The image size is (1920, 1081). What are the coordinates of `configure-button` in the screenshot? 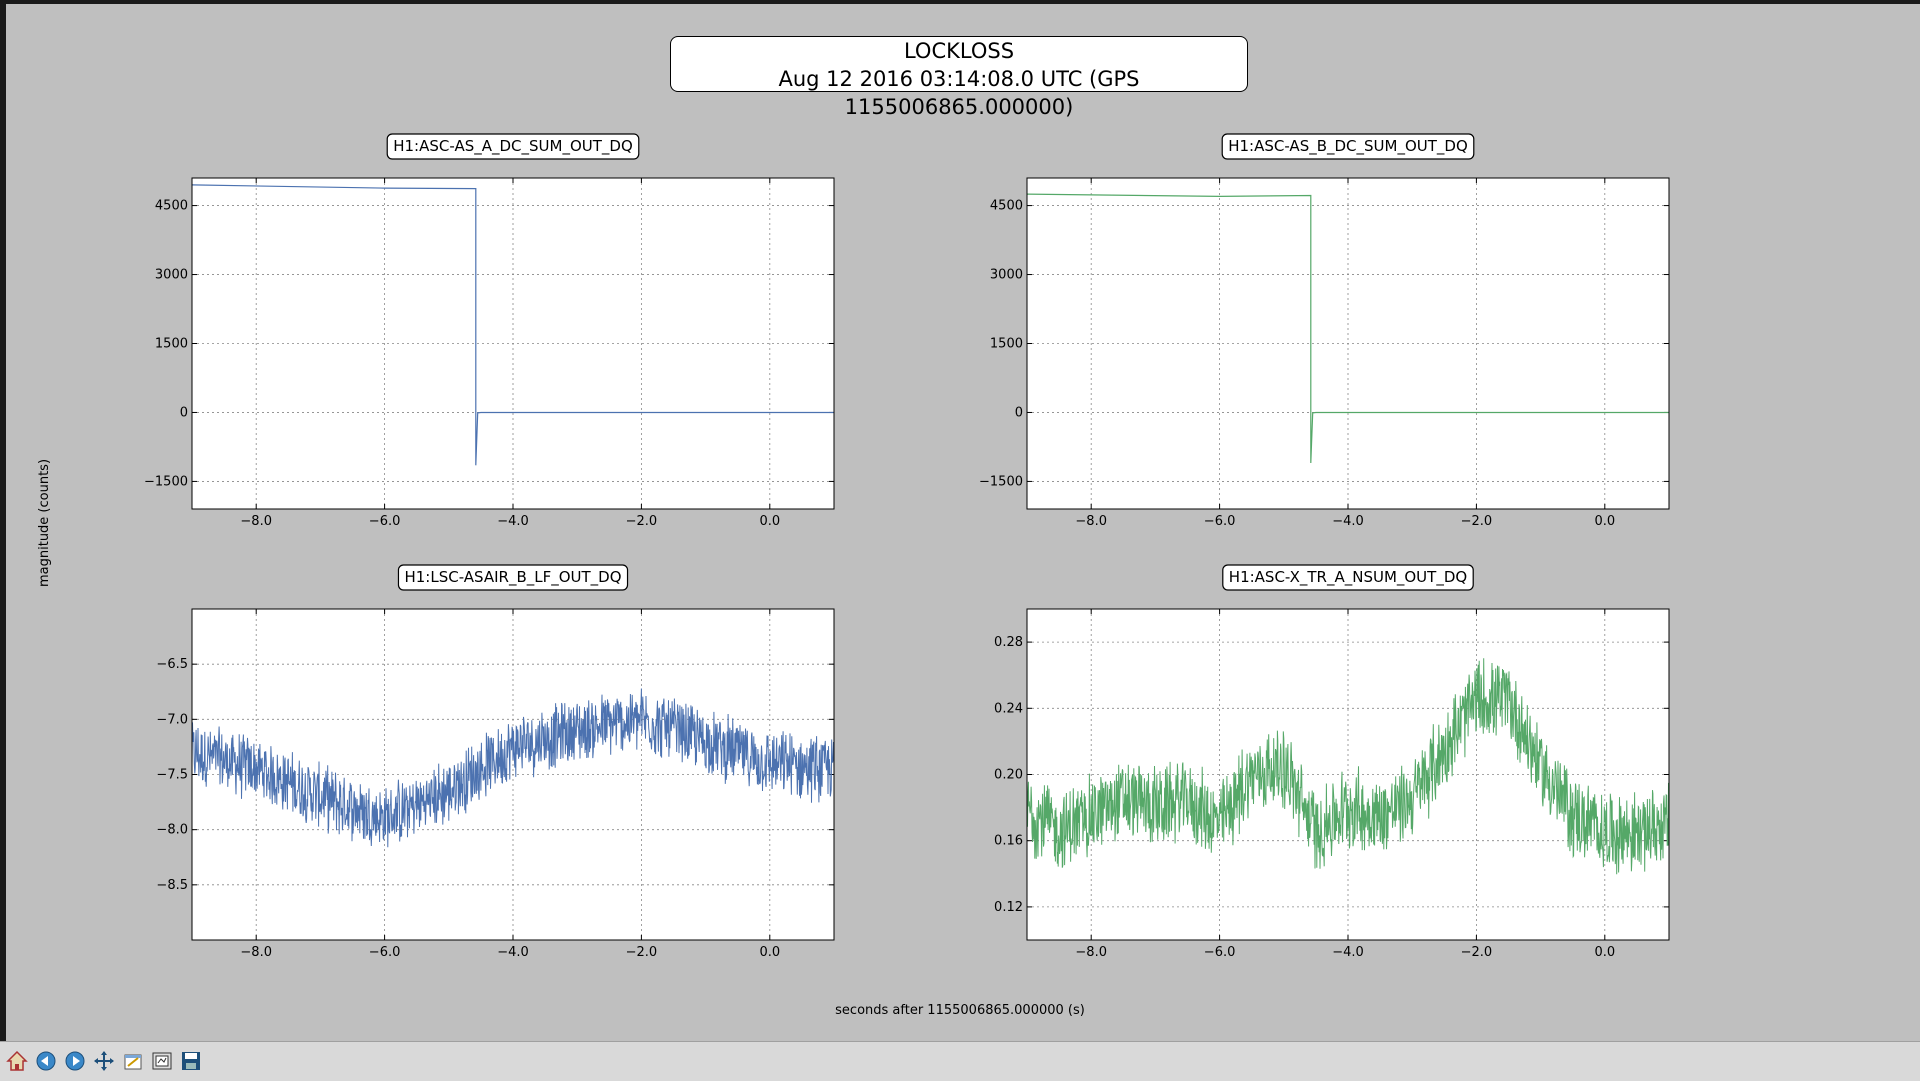 It's located at (133, 1061).